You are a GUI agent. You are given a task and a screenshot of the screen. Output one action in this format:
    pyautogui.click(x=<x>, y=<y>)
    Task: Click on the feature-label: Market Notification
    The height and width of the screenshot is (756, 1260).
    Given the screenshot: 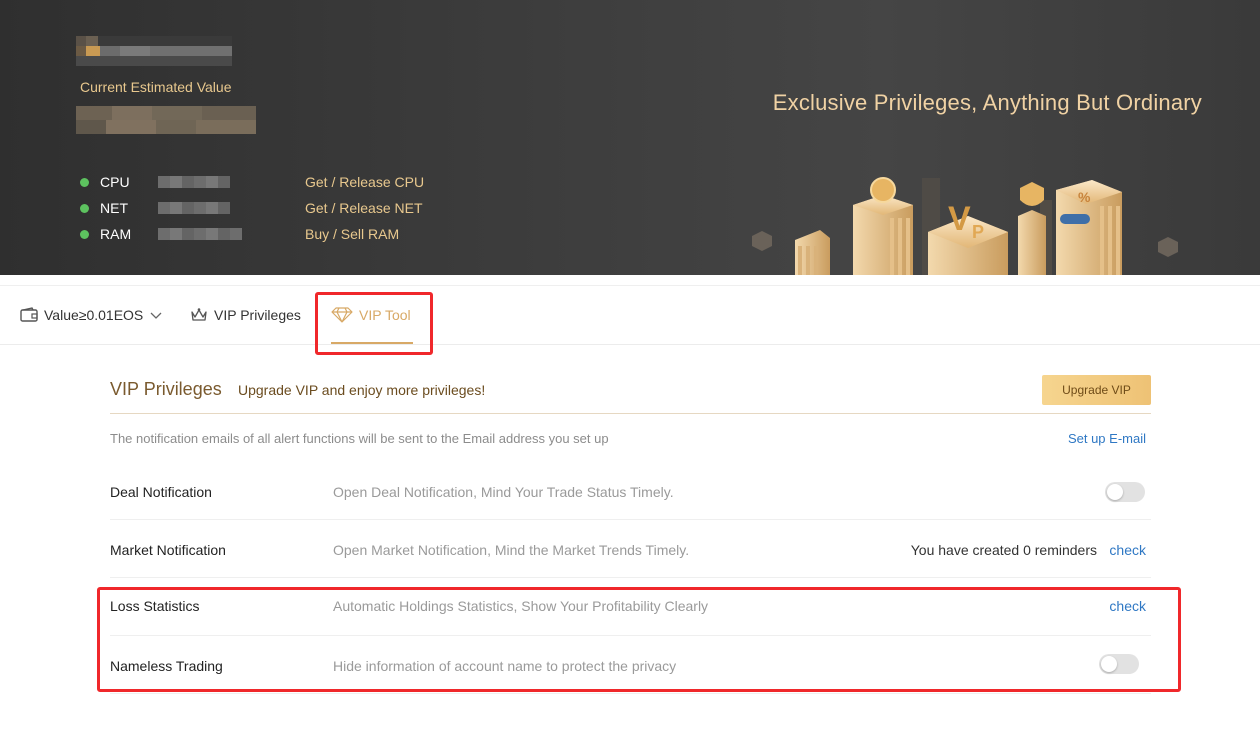 What is the action you would take?
    pyautogui.click(x=168, y=550)
    